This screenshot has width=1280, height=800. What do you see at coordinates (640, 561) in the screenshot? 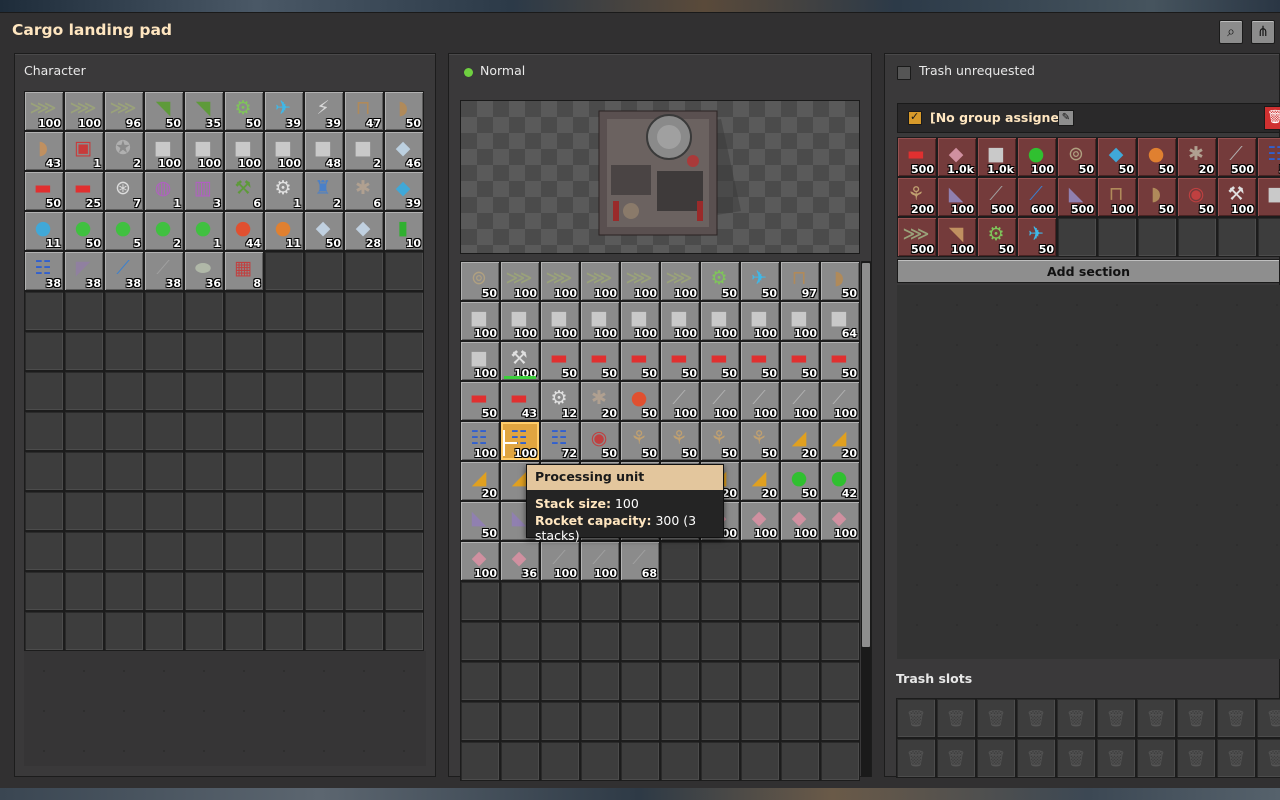
I see `item-slot: ⟋ 68` at bounding box center [640, 561].